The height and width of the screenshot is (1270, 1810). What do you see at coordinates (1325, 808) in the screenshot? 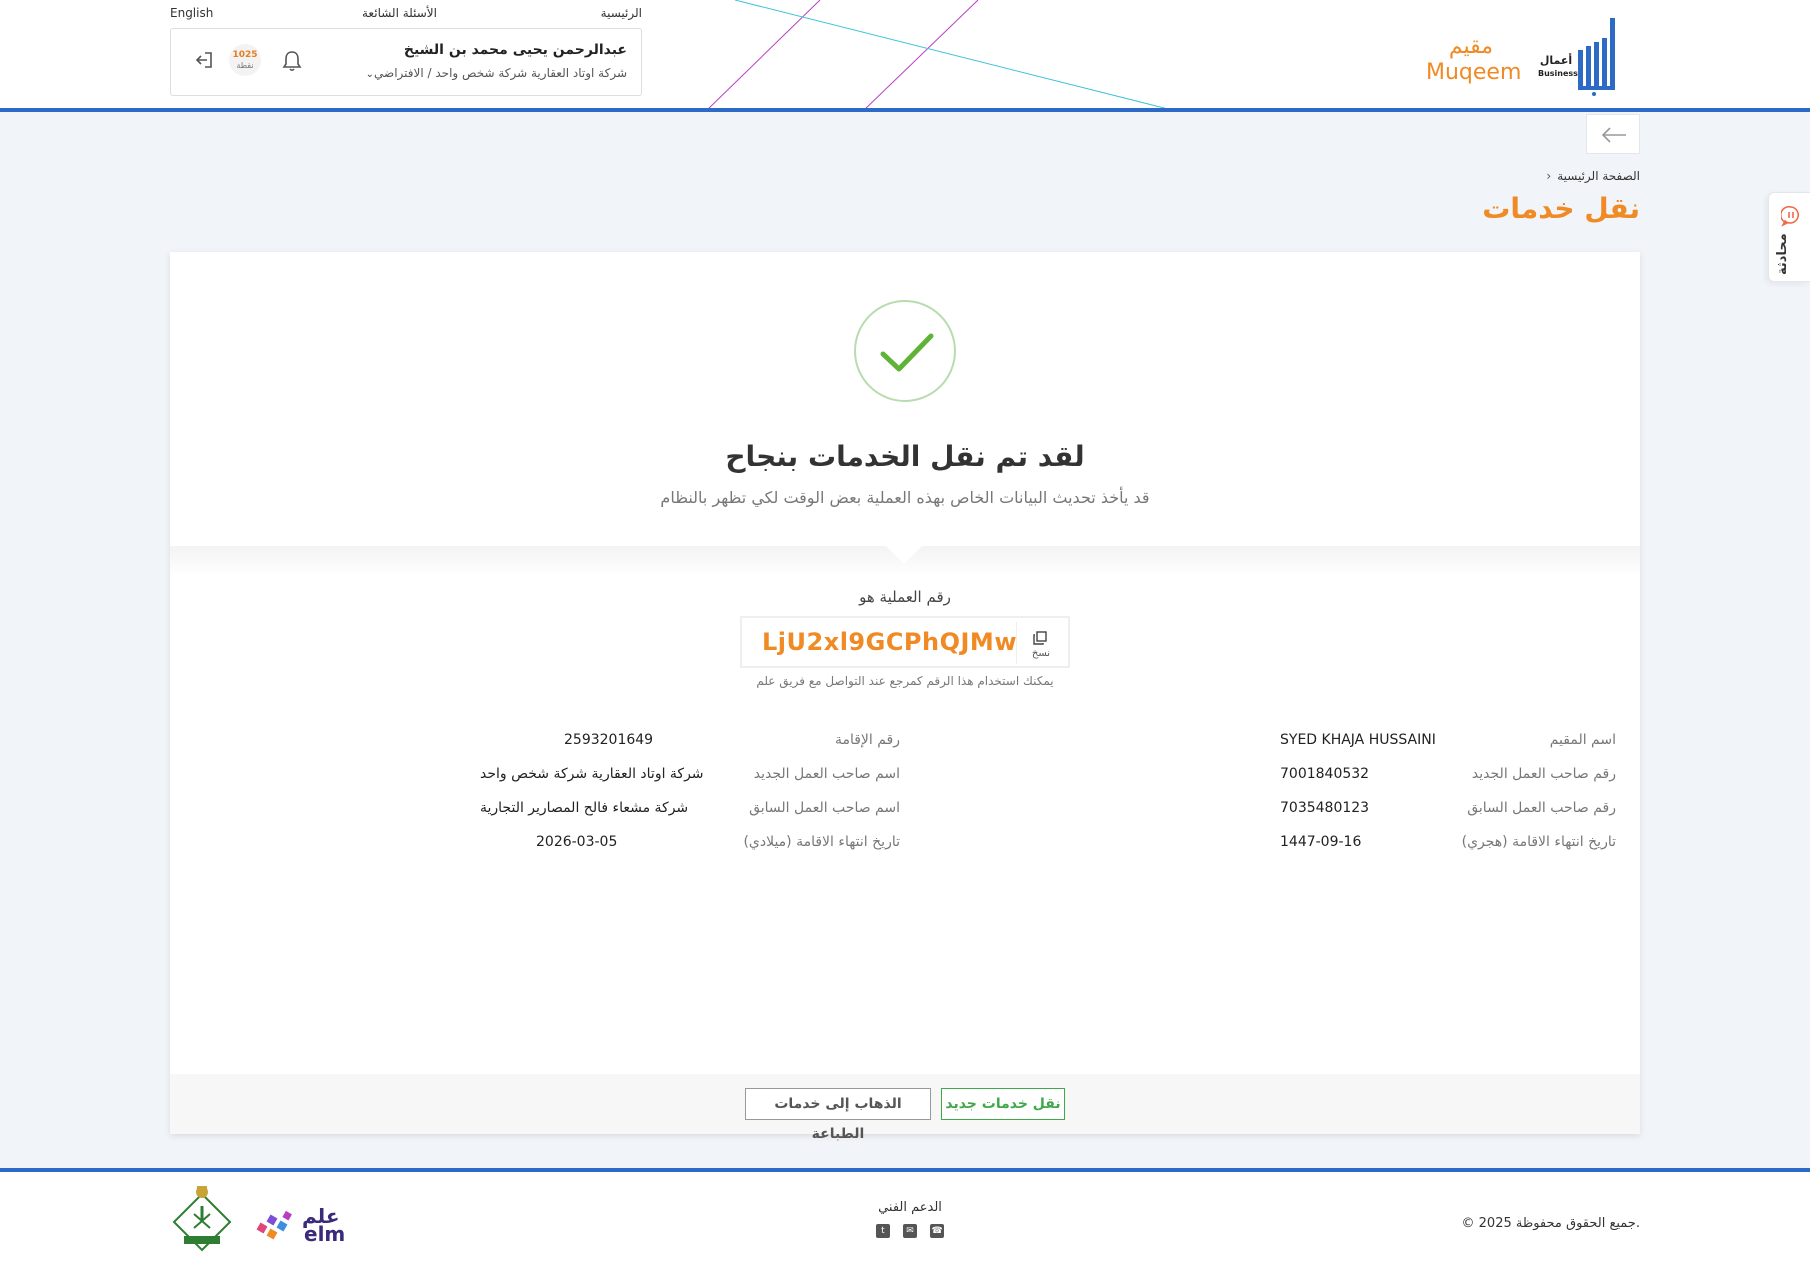
I see `detail-value: 7035480123` at bounding box center [1325, 808].